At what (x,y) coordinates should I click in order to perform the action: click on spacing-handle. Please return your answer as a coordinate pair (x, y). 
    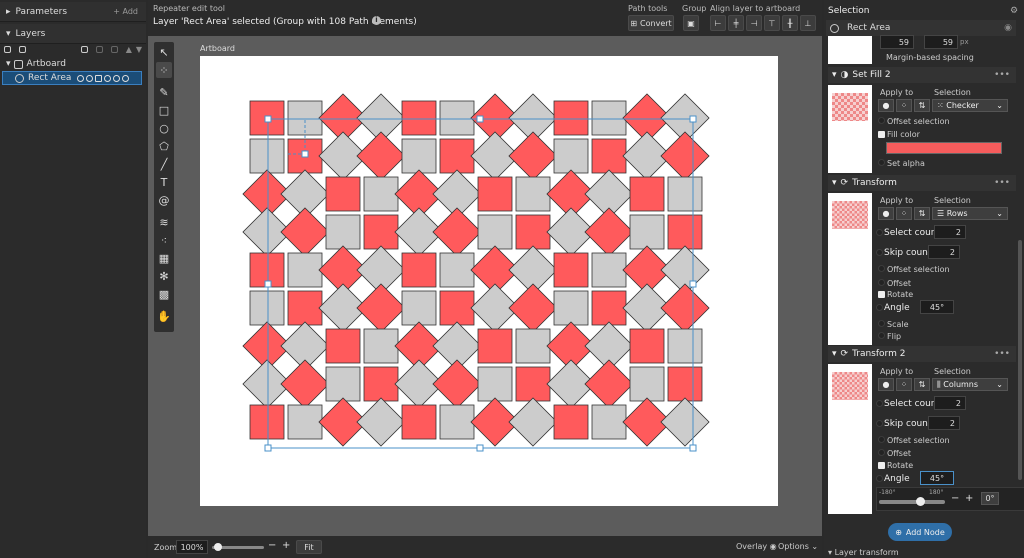
    Looking at the image, I should click on (305, 154).